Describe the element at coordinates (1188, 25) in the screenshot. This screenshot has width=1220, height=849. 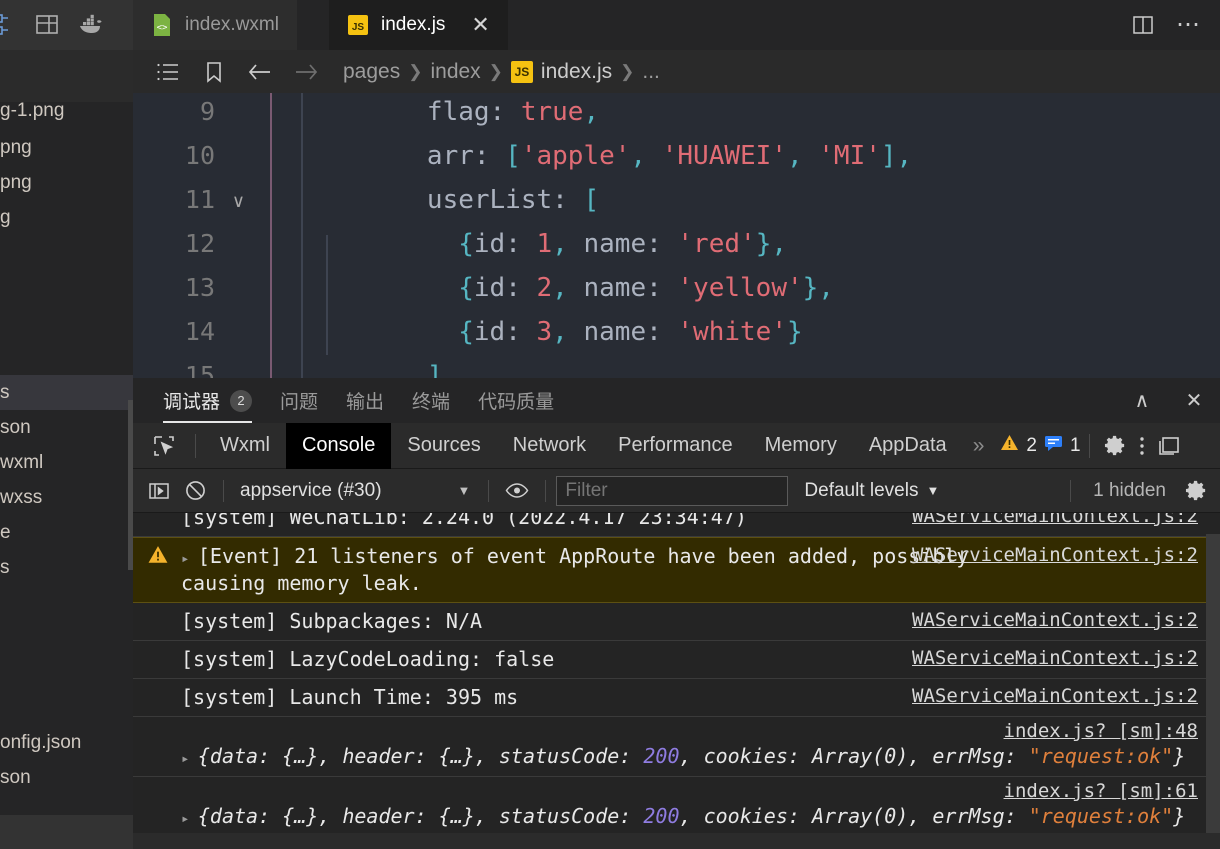
I see `more-actions-icon: ⋯` at that location.